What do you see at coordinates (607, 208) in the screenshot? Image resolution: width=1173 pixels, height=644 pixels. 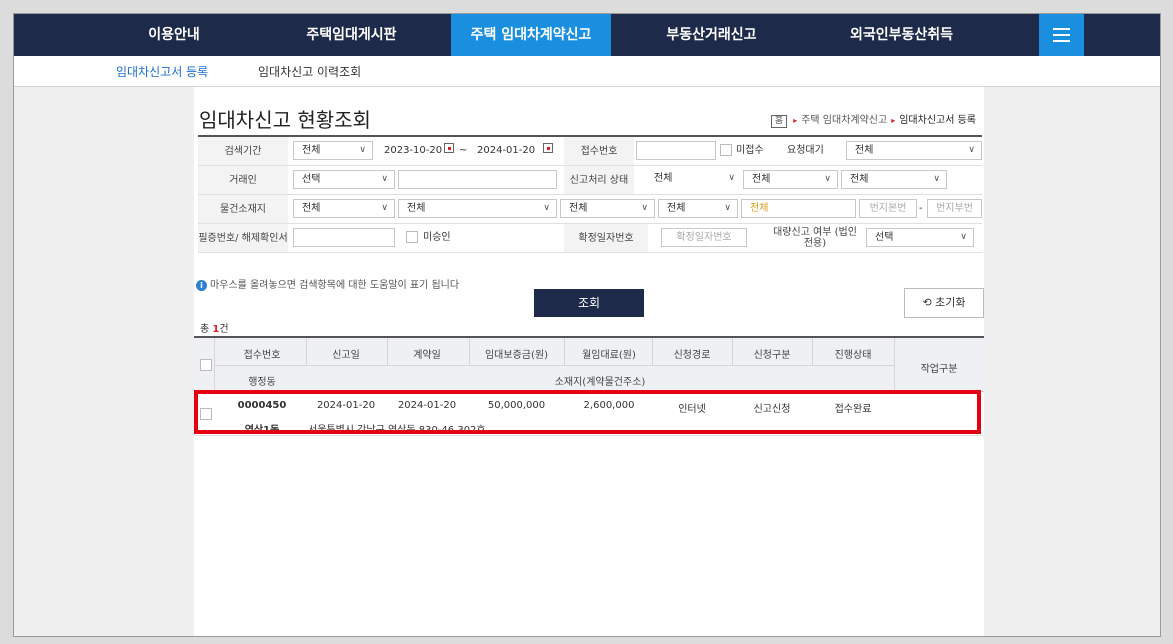 I see `location-dong-select: 전체 ∨` at bounding box center [607, 208].